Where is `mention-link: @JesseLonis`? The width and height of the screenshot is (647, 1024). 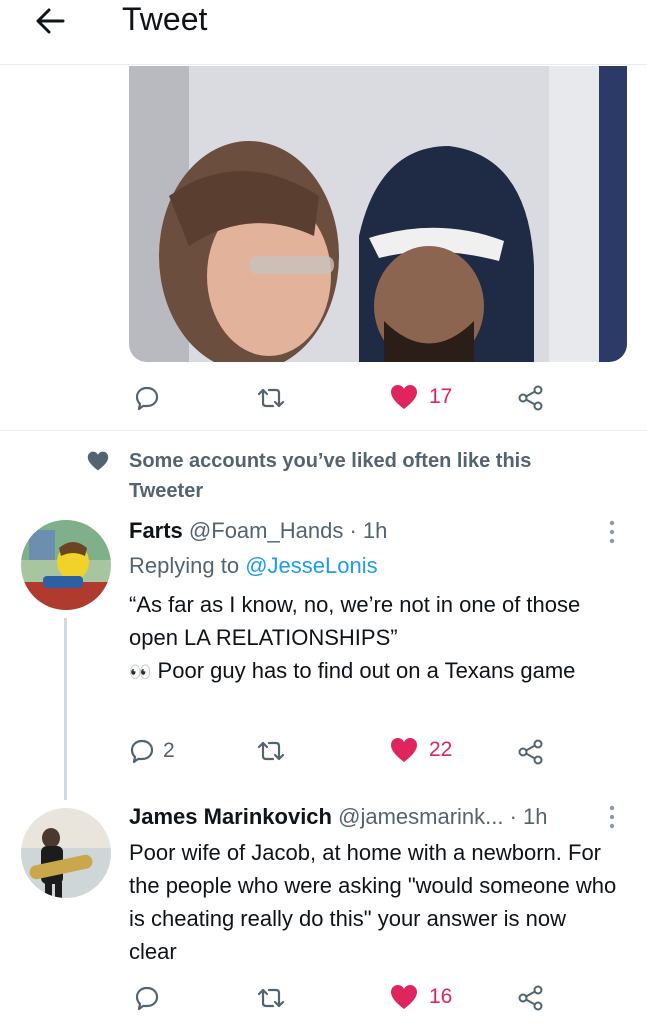 mention-link: @JesseLonis is located at coordinates (311, 565).